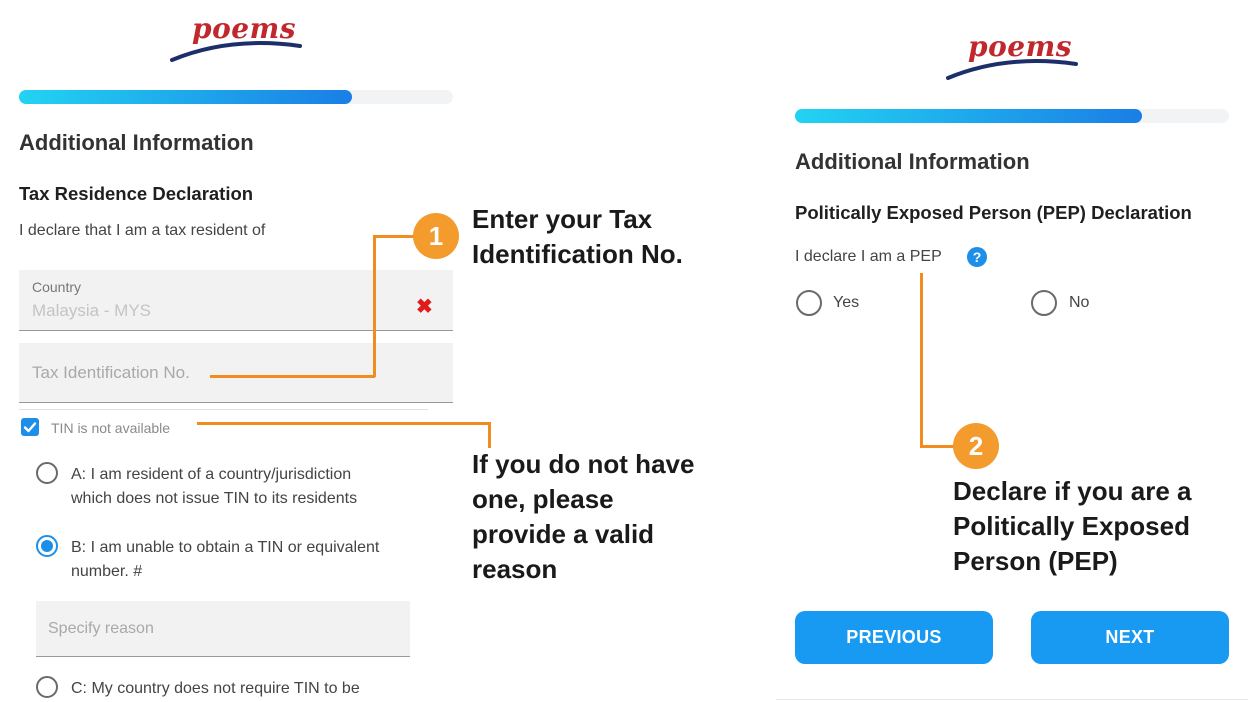 The image size is (1248, 702). I want to click on check-icon, so click(30, 427).